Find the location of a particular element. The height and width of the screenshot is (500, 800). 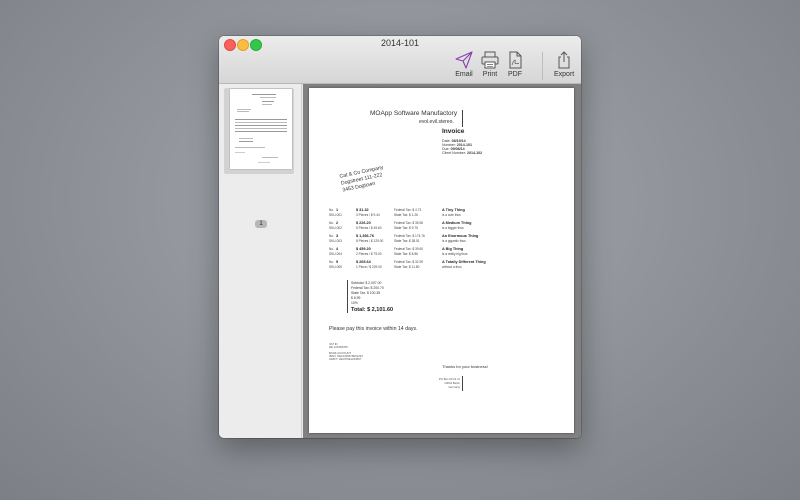

line-item-price-sub: 2 Pieces / $ 79.00 is located at coordinates (369, 254).